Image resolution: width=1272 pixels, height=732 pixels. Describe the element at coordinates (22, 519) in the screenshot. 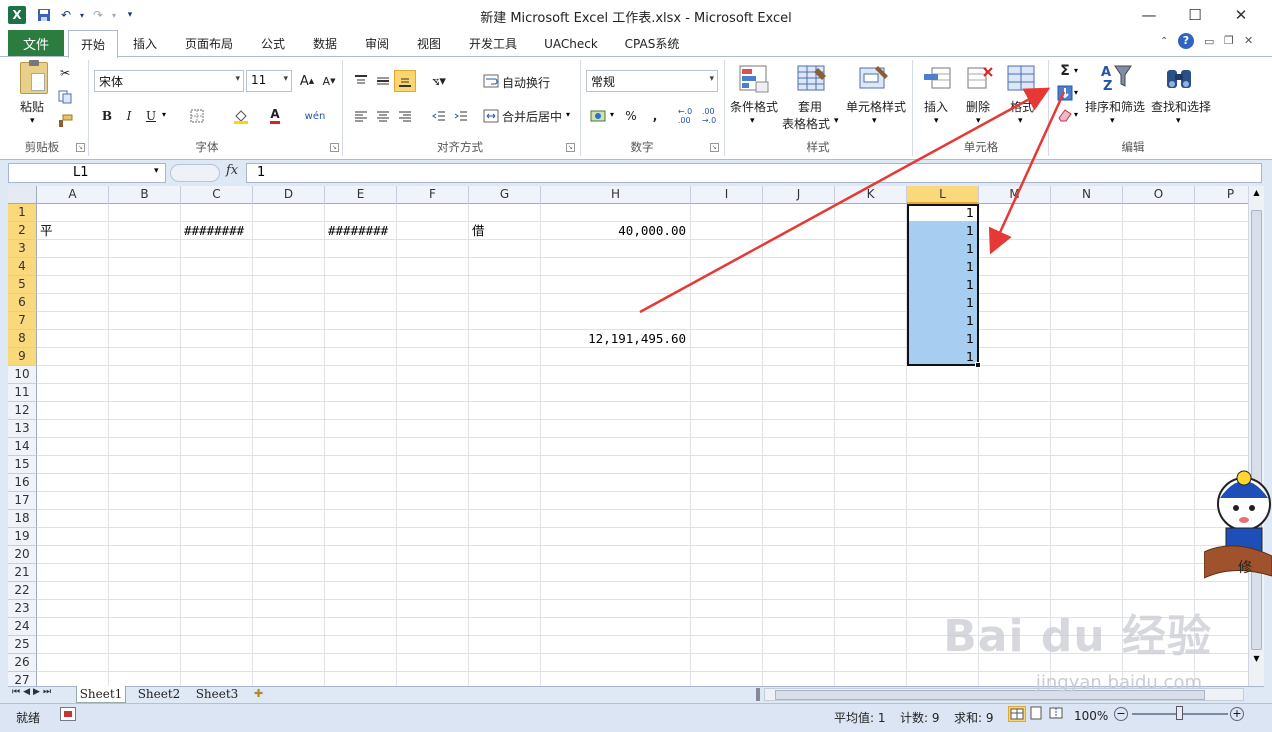

I see `row-header-18: 18` at that location.